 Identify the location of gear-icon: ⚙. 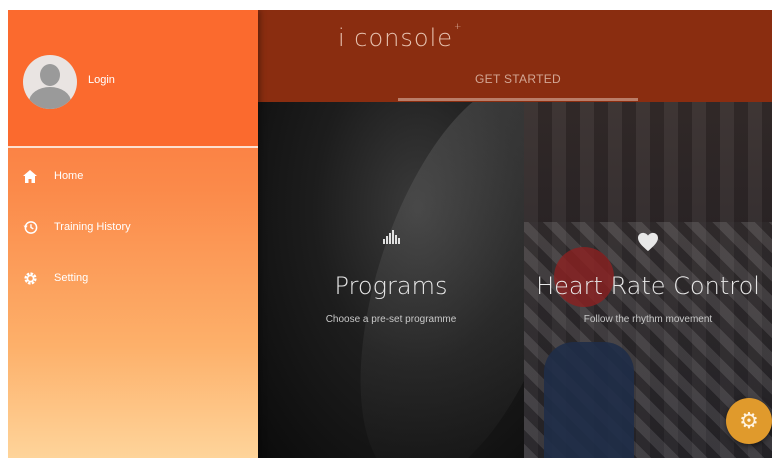
(749, 420).